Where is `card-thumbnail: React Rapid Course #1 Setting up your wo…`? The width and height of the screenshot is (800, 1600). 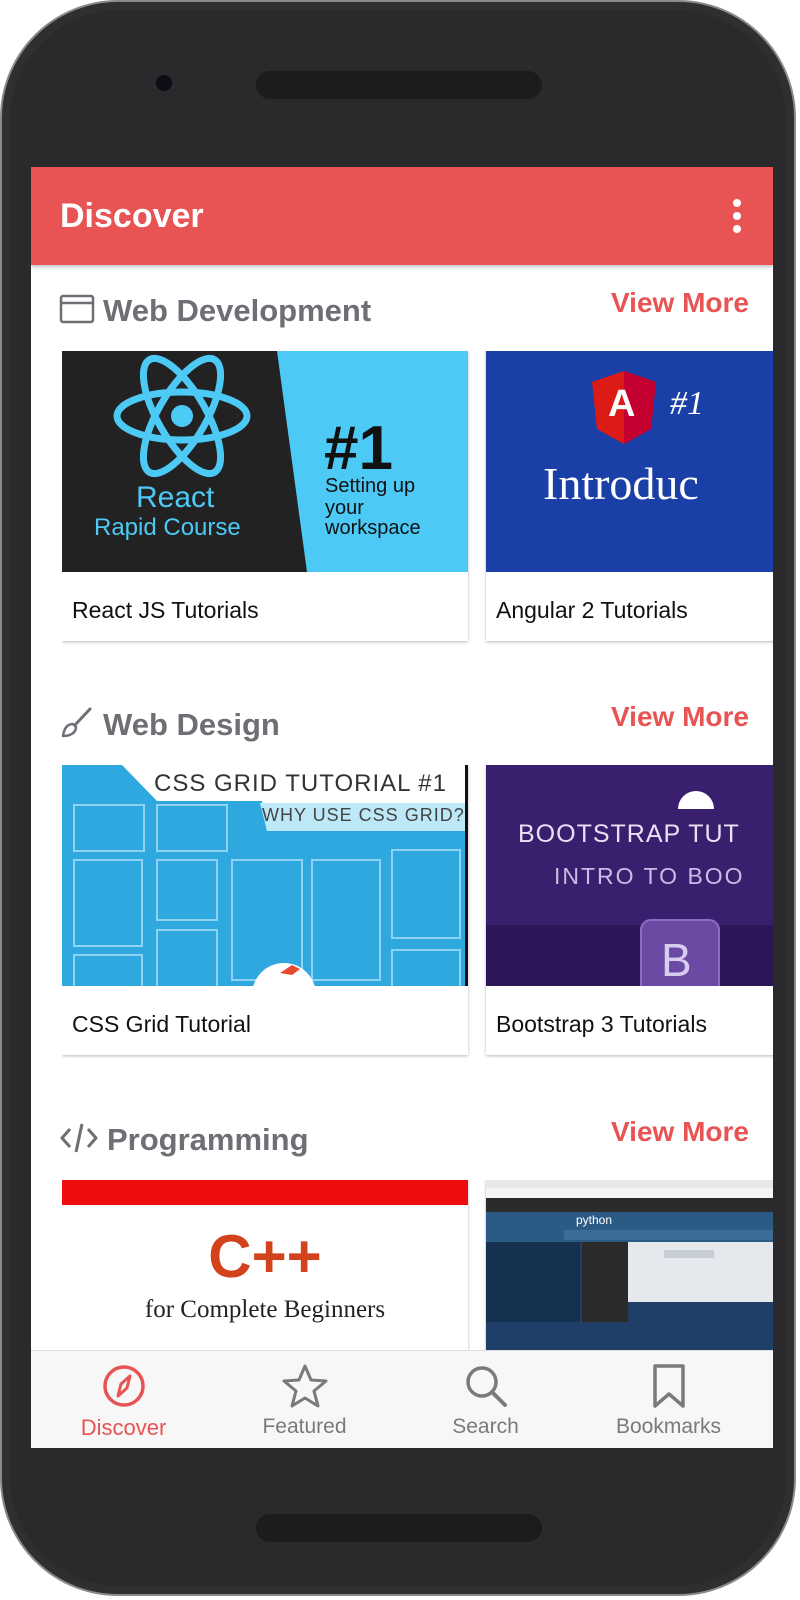 card-thumbnail: React Rapid Course #1 Setting up your wo… is located at coordinates (265, 461).